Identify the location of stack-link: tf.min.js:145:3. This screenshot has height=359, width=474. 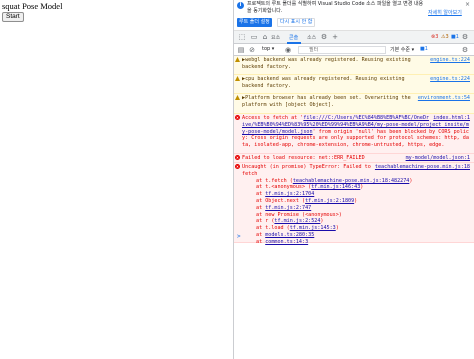
(313, 228).